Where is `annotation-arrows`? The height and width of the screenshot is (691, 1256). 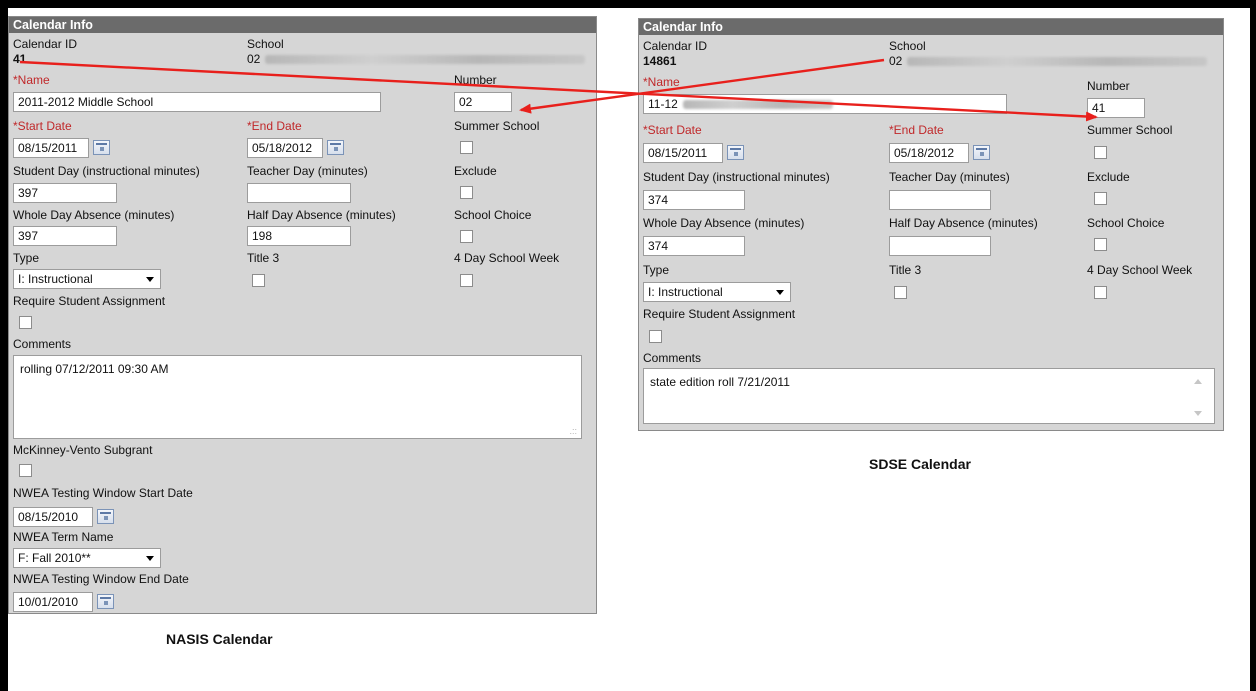
annotation-arrows is located at coordinates (558, 90).